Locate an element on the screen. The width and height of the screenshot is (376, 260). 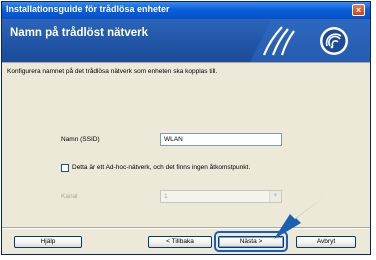
close-icon: × is located at coordinates (358, 10).